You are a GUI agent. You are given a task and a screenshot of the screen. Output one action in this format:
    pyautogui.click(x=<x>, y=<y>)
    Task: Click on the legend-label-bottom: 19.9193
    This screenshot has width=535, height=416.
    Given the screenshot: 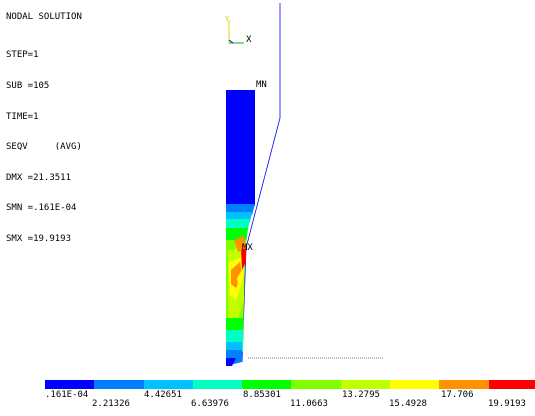 What is the action you would take?
    pyautogui.click(x=507, y=404)
    